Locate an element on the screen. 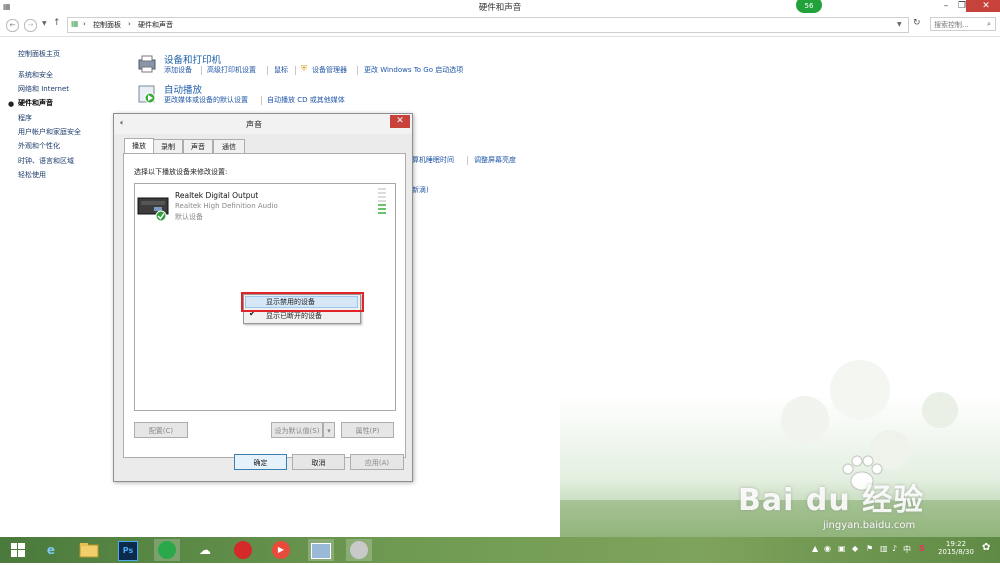  window-titlebar: ▦ 硬件和声音 56 – ❐ ✕ is located at coordinates (500, 7).